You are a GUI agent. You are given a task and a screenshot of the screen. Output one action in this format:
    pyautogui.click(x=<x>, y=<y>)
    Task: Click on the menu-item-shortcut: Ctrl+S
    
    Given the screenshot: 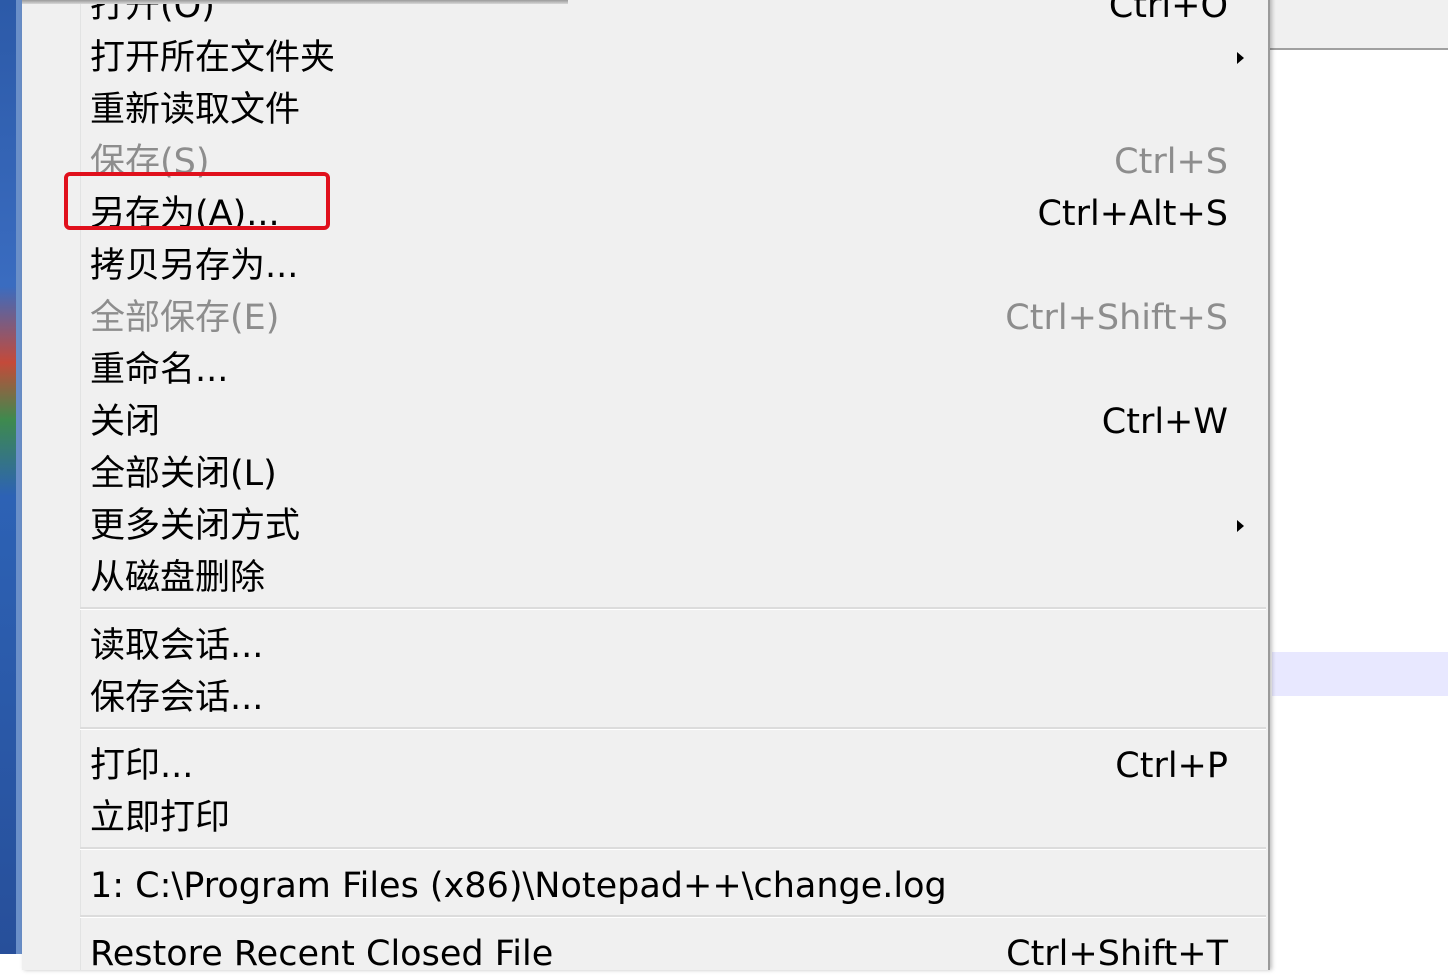 What is the action you would take?
    pyautogui.click(x=1171, y=162)
    